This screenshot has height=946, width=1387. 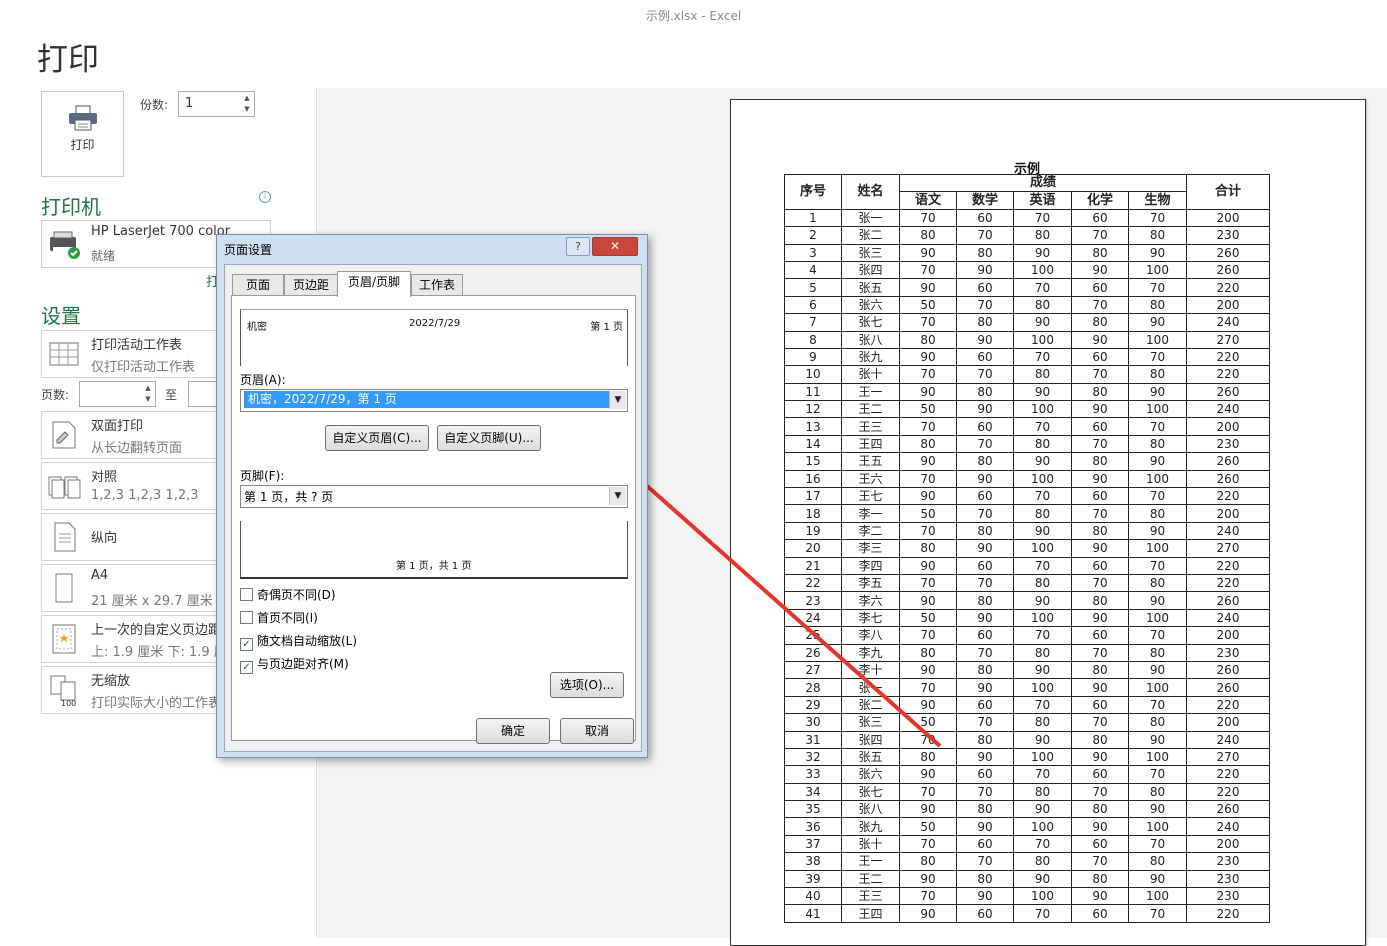 What do you see at coordinates (82, 134) in the screenshot?
I see `print-button: 打印` at bounding box center [82, 134].